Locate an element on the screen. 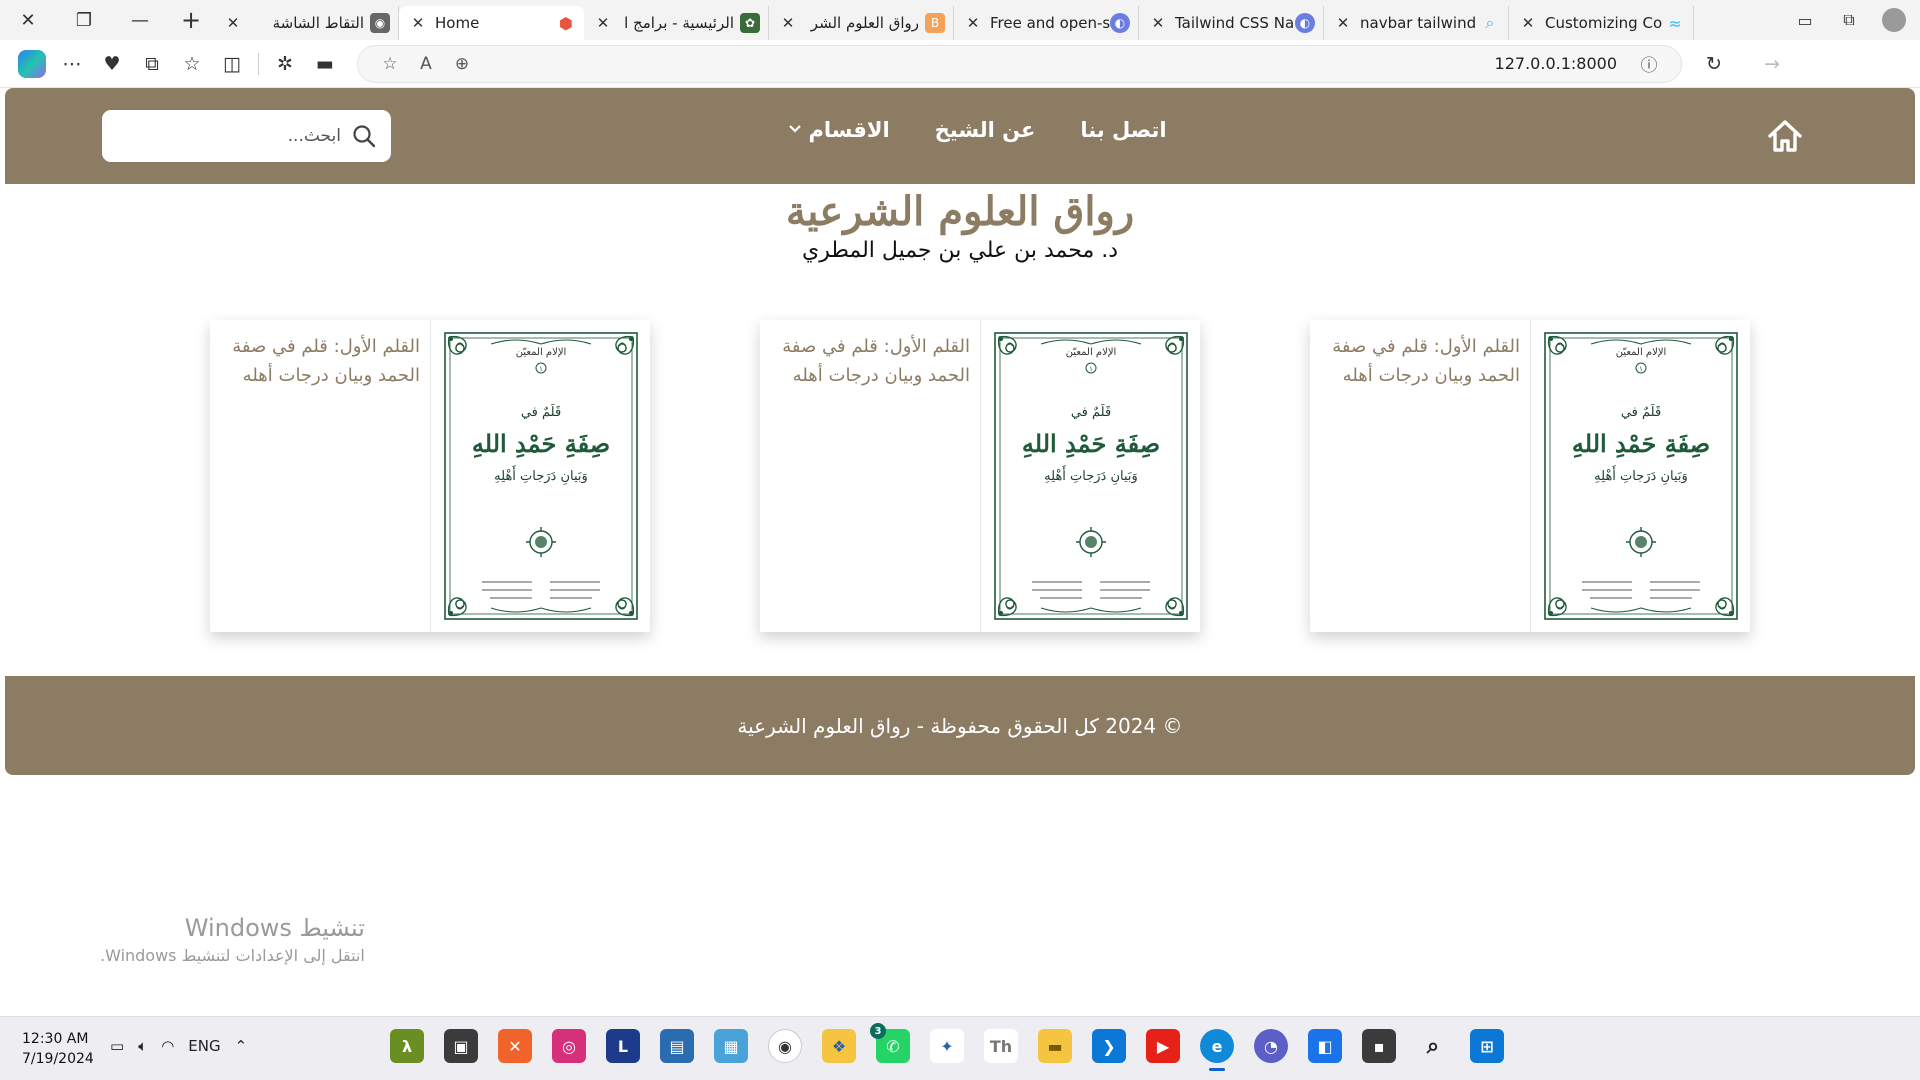 The height and width of the screenshot is (1080, 1920). font-app-icon: Th is located at coordinates (1001, 1046).